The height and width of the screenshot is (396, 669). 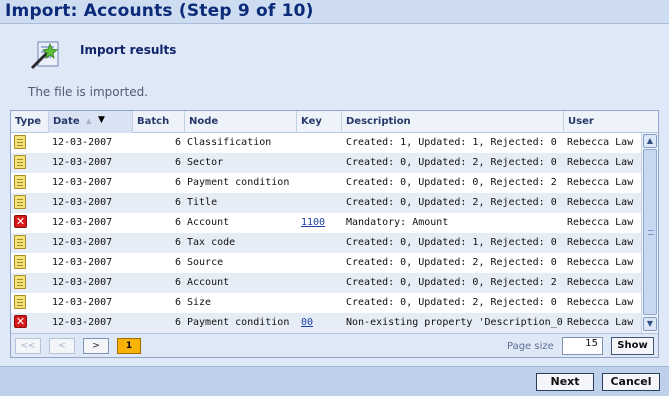 What do you see at coordinates (397, 222) in the screenshot?
I see `description-cell: Mandatory: Amount` at bounding box center [397, 222].